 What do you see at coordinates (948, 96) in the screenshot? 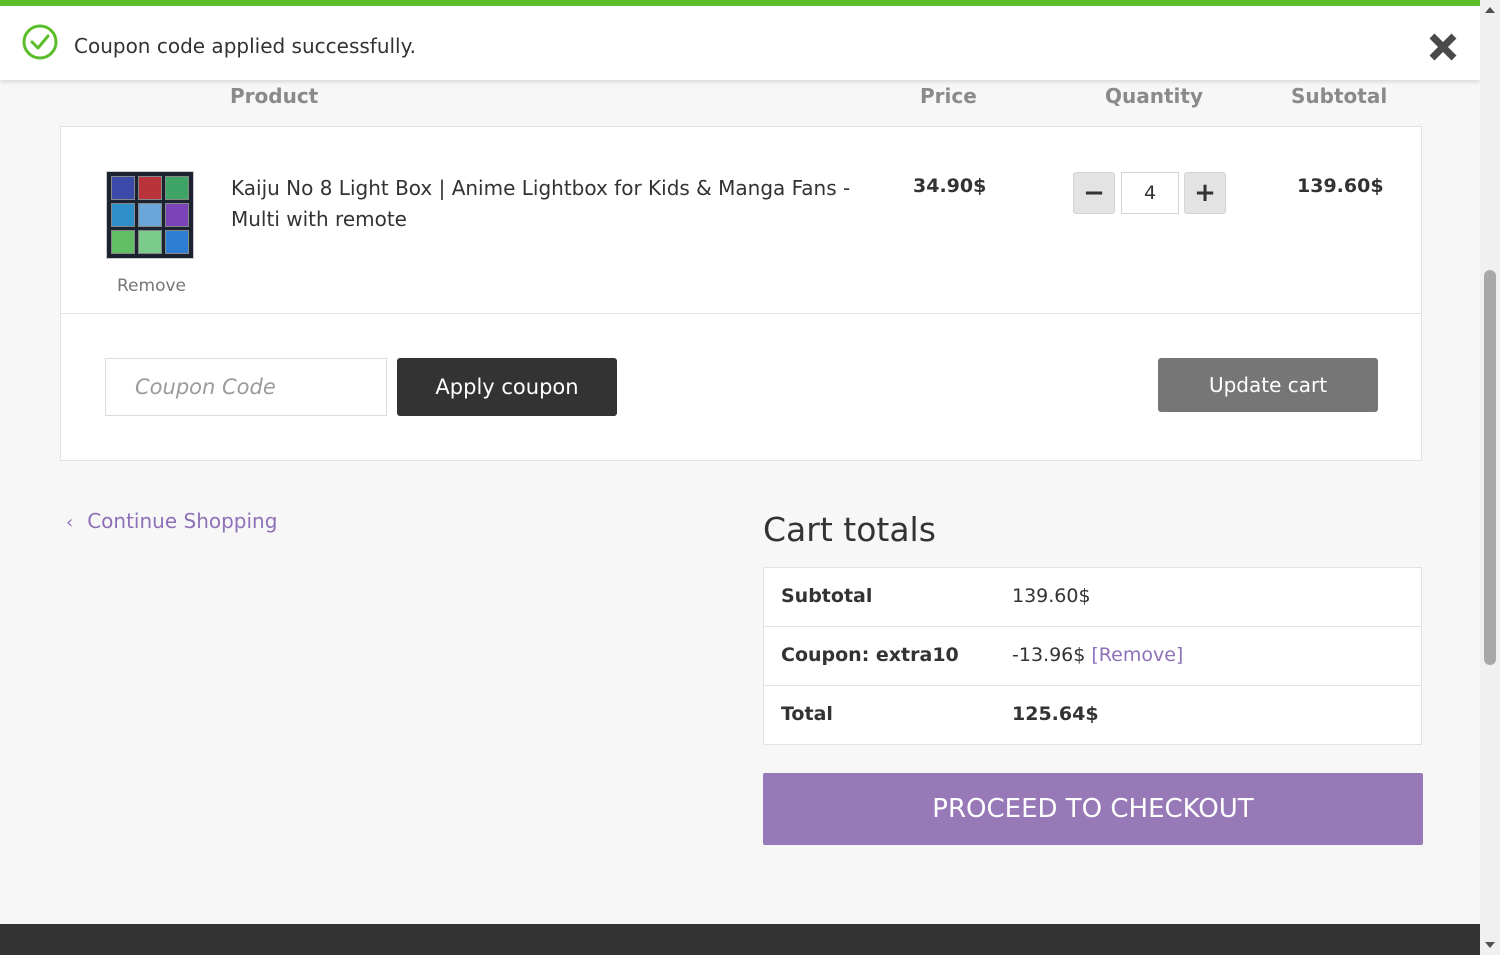
I see `header-price: Price` at bounding box center [948, 96].